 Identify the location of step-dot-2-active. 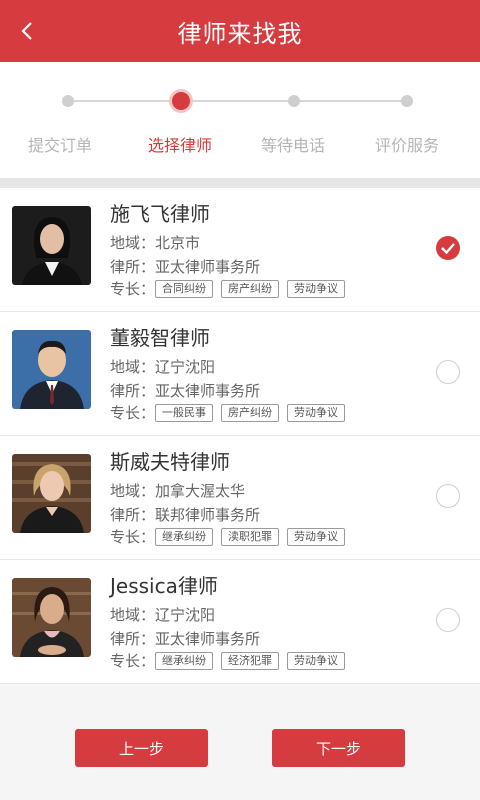
(181, 101).